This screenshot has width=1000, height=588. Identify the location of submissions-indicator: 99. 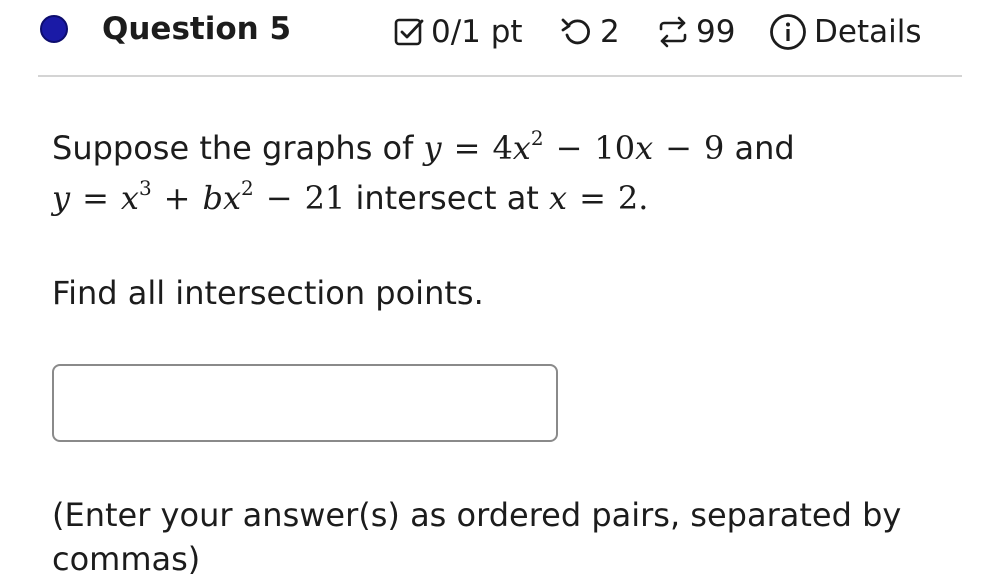
(695, 32).